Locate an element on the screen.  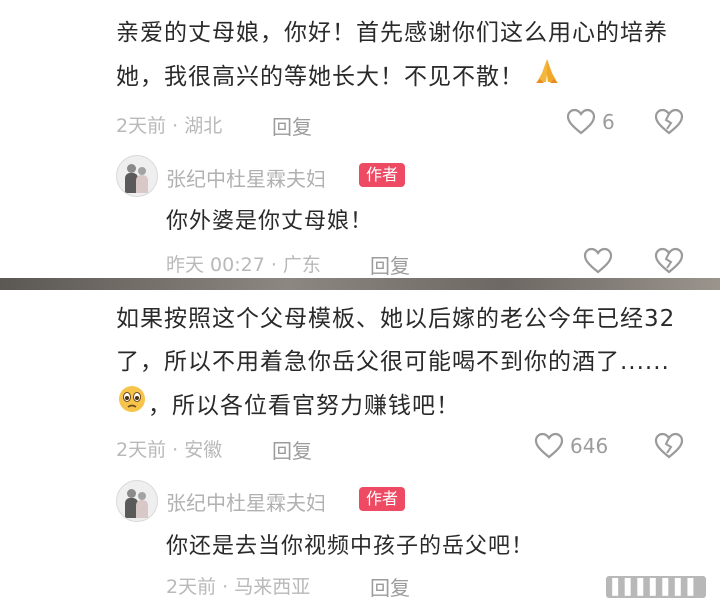
comment-1-dislike-button is located at coordinates (669, 124).